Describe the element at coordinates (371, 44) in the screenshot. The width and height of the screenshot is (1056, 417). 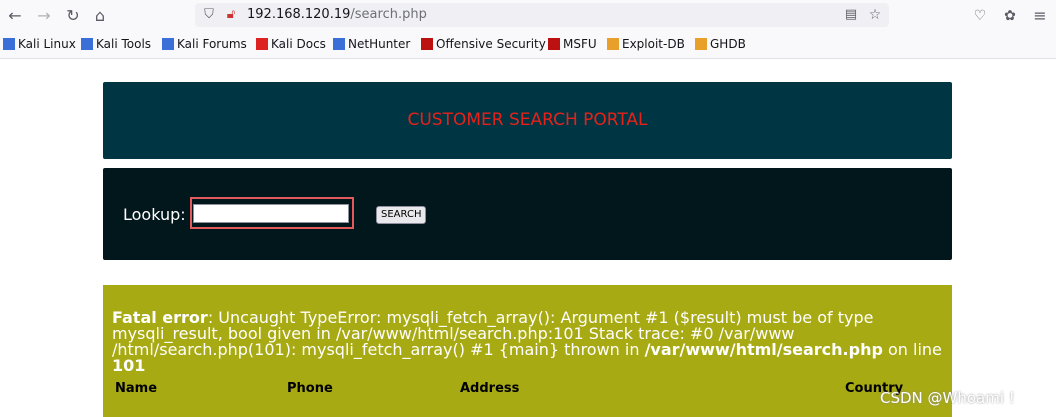
I see `bookmark-nethunter: NetHunter` at that location.